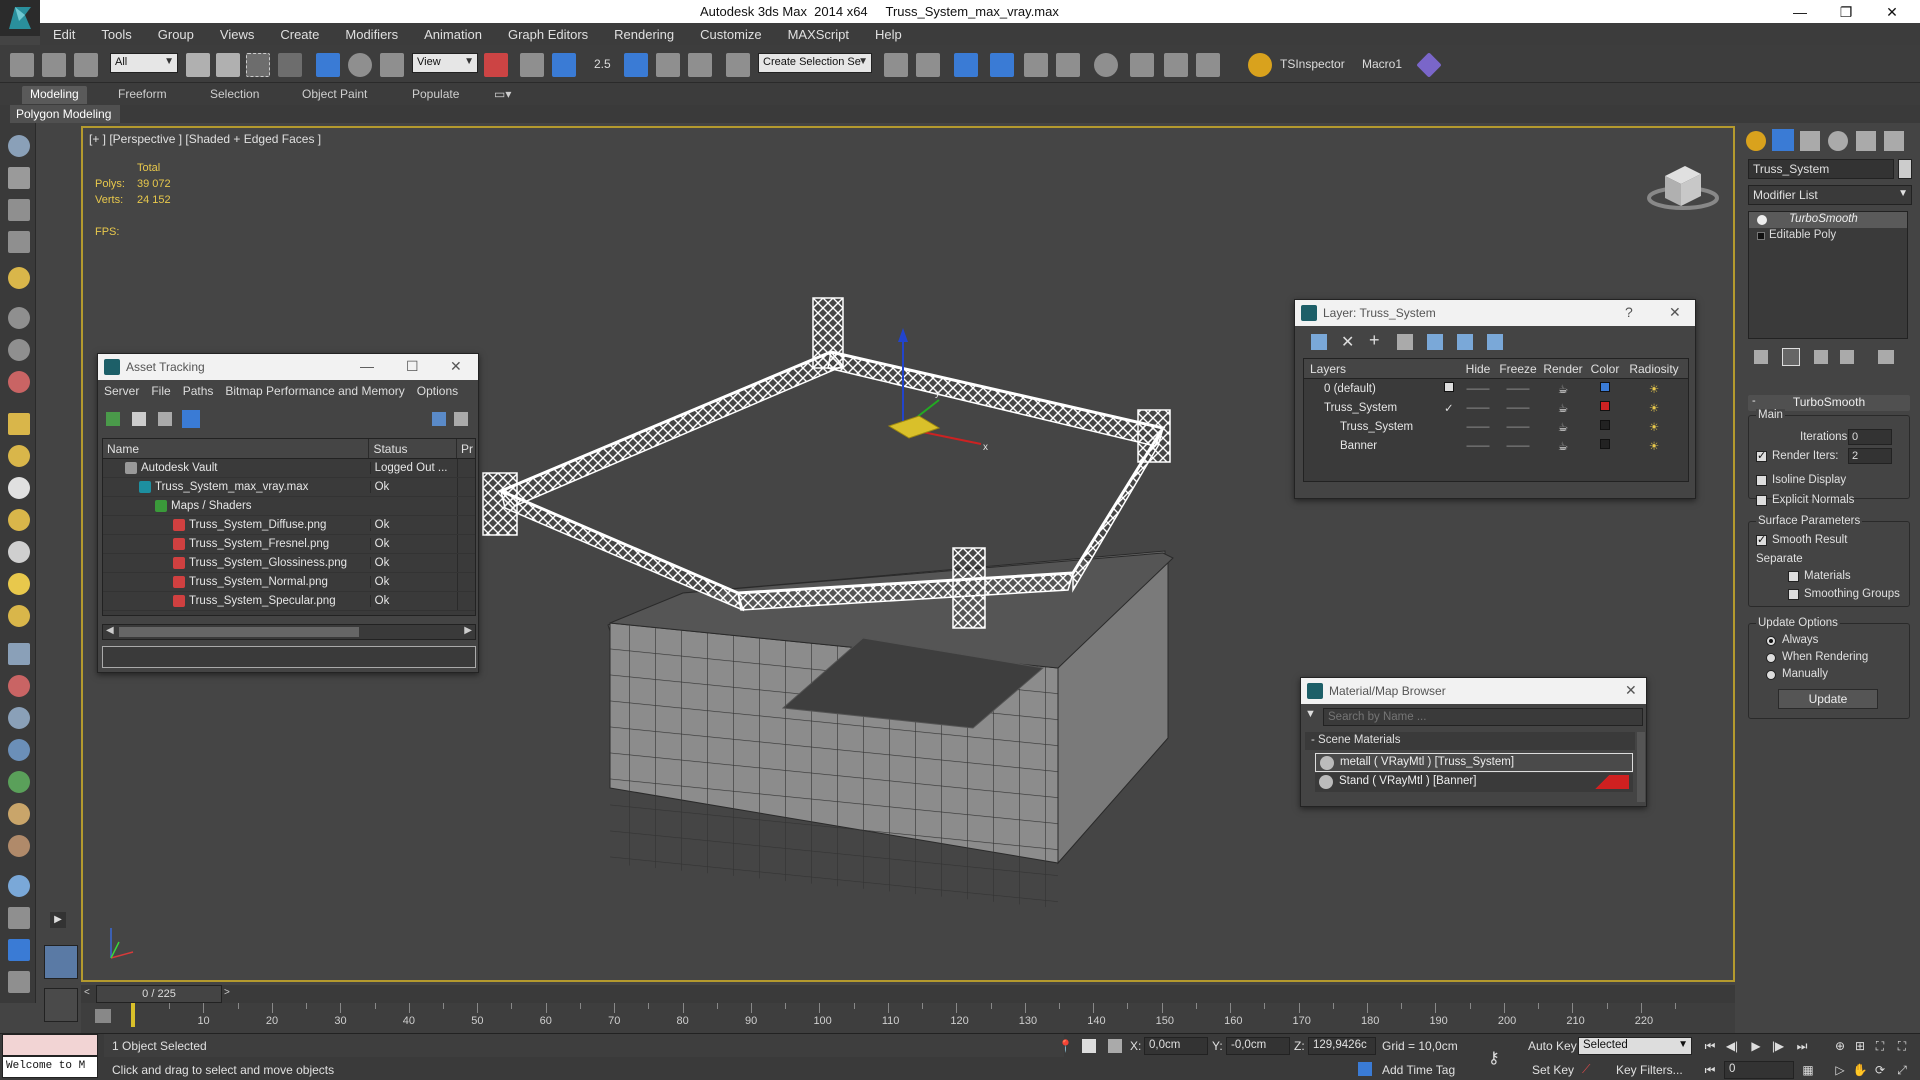 The width and height of the screenshot is (1920, 1080). Describe the element at coordinates (65, 114) in the screenshot. I see `ribbon-subpanel-polygon-modeling: Polygon Modeling` at that location.